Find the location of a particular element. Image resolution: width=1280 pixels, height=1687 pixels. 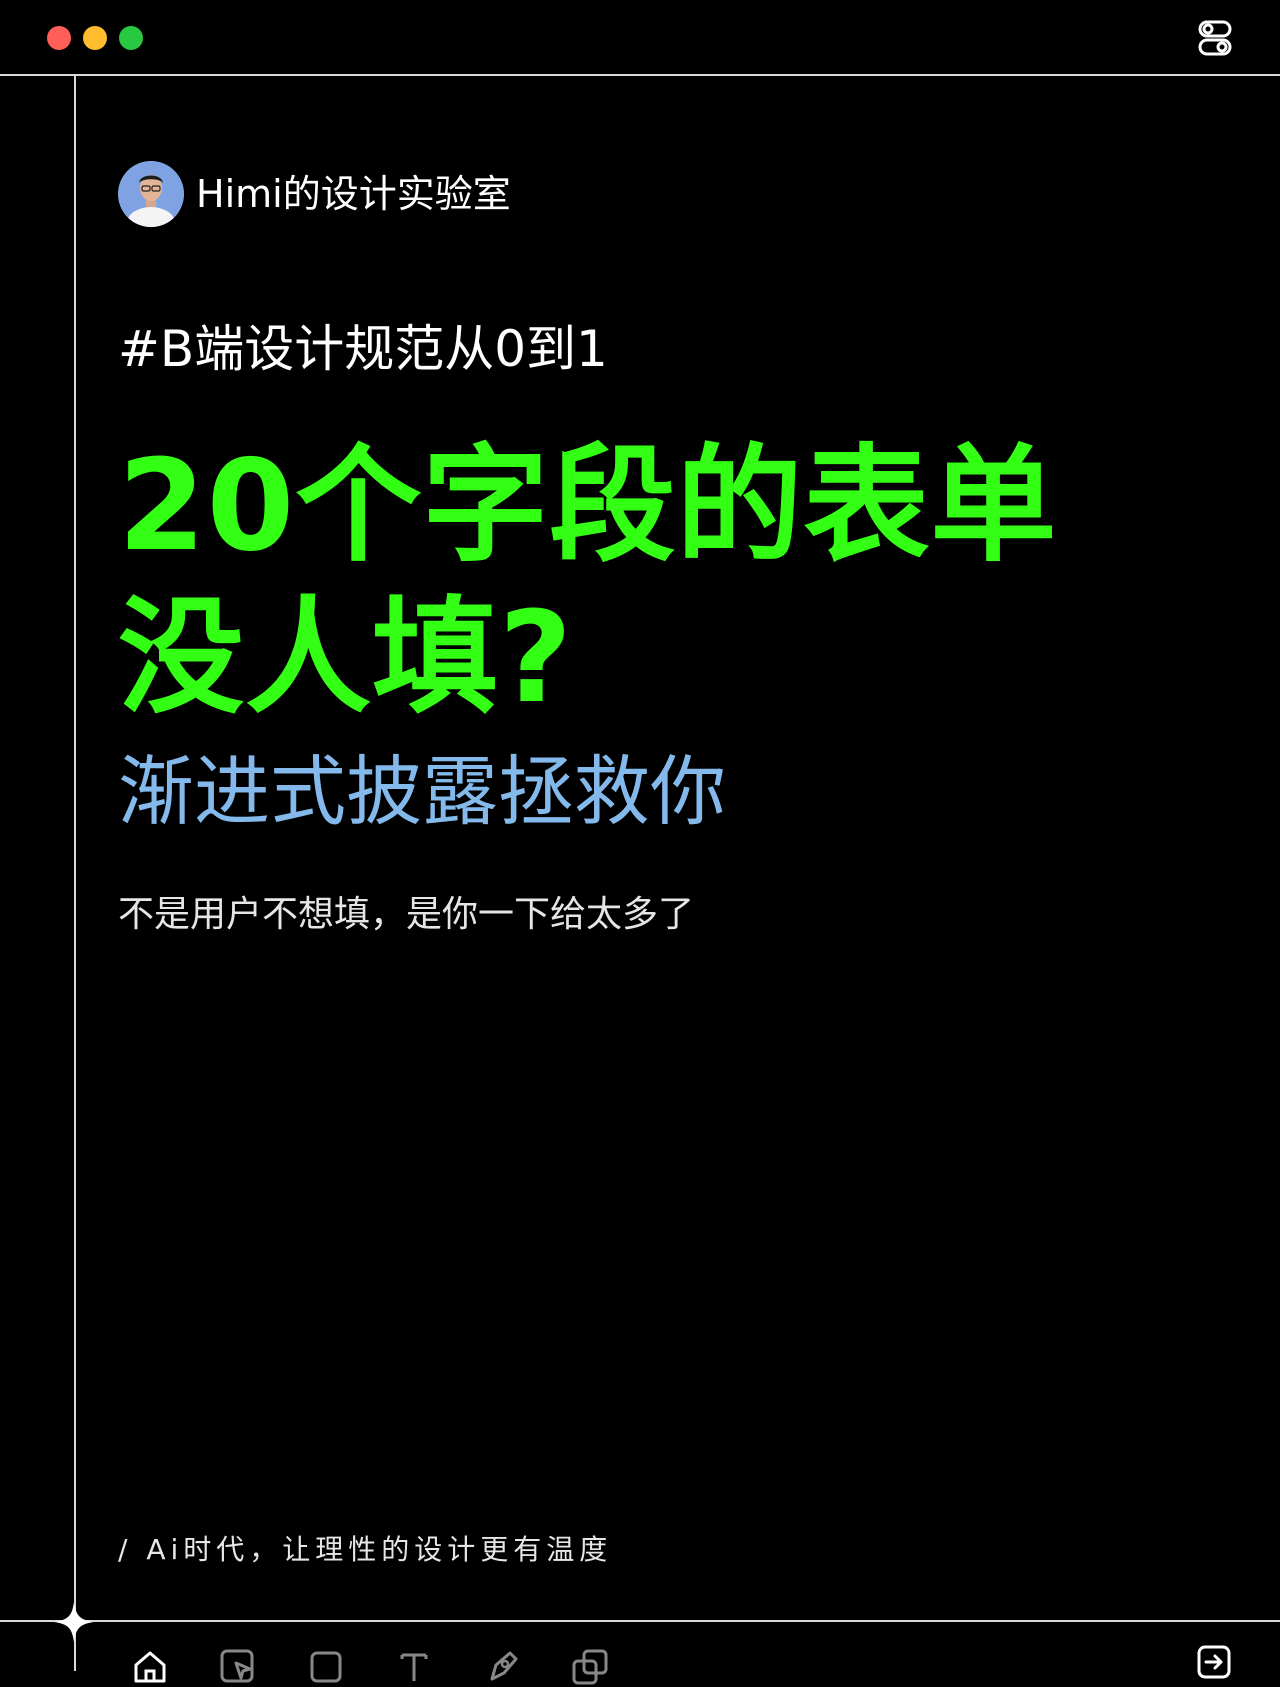

footer-slogan: / Ai时代，让理性的设计更有温度 is located at coordinates (365, 1549).